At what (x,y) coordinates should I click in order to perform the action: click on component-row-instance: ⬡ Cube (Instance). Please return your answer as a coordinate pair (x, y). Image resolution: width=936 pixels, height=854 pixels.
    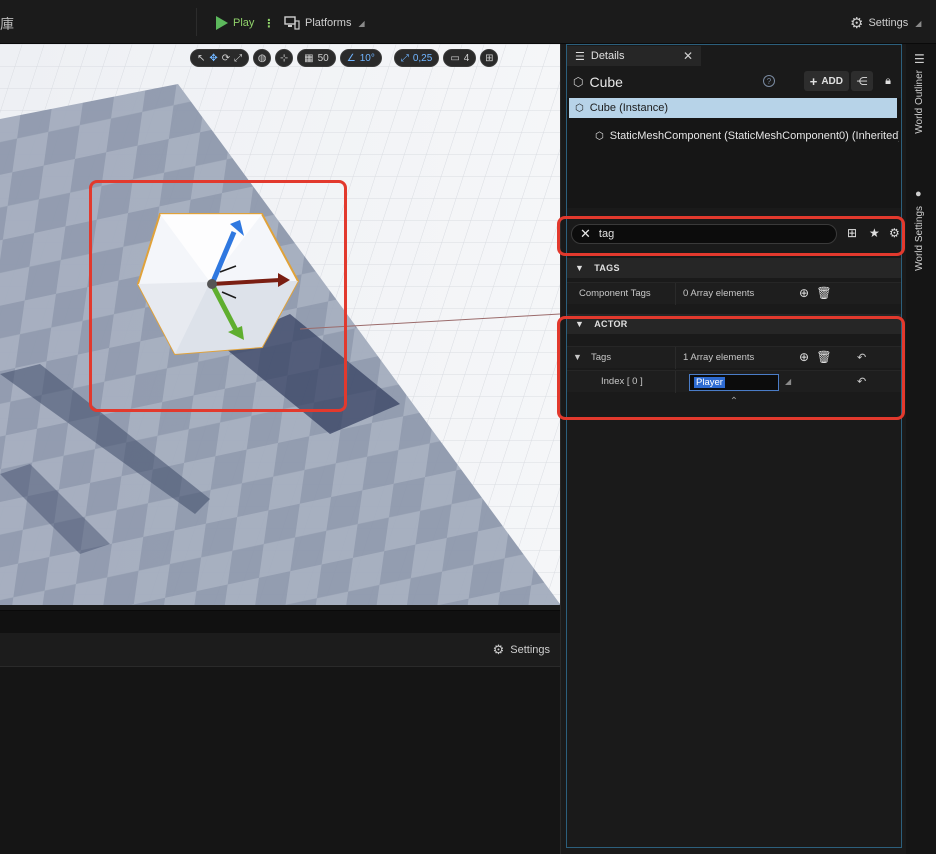
    Looking at the image, I should click on (733, 108).